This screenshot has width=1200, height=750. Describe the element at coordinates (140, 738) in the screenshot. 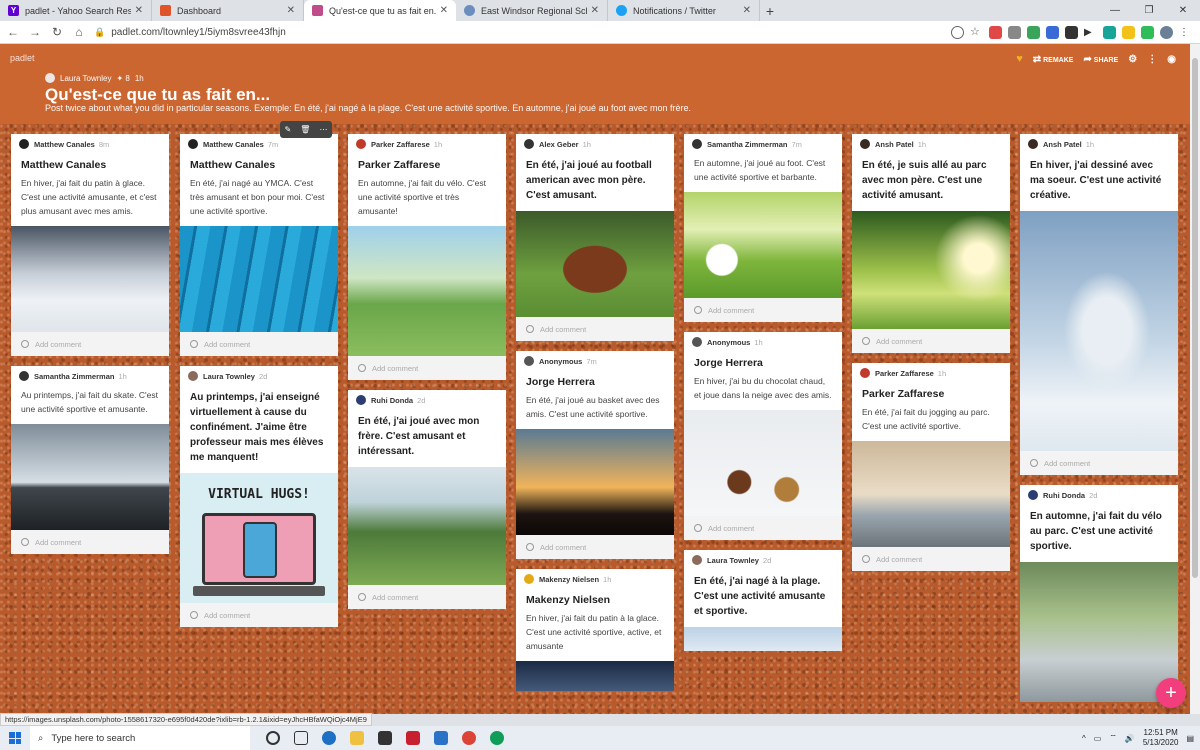

I see `taskbar-search: ⌕ Type here to search` at that location.